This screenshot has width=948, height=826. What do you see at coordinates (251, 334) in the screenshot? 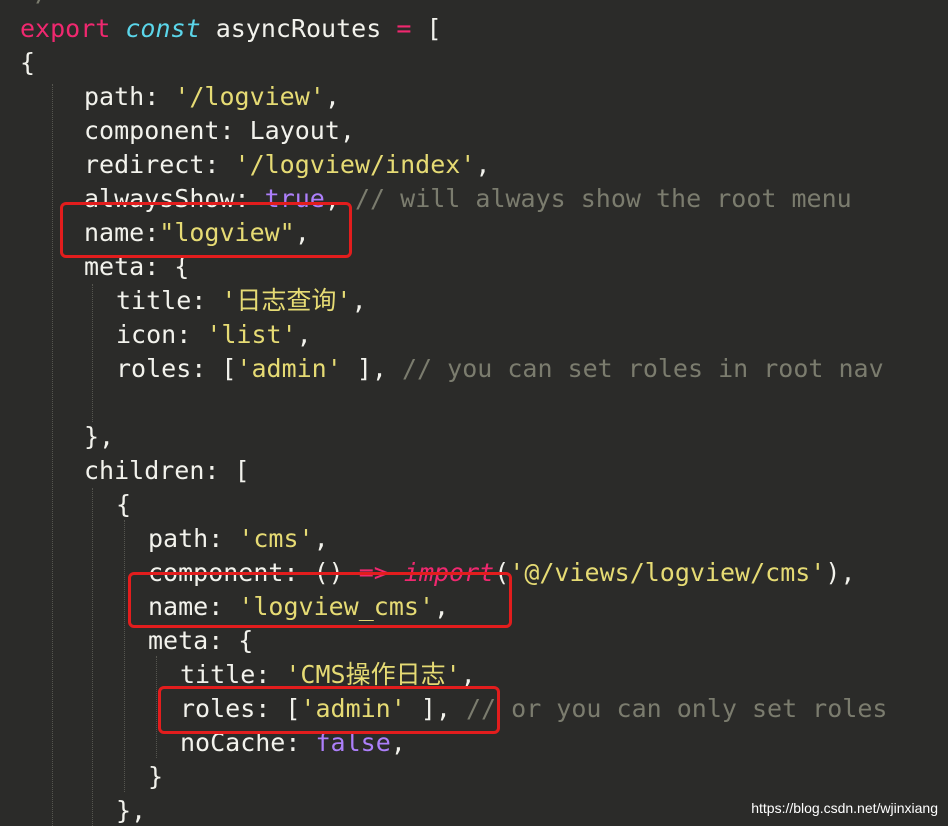
I see `string-value: 'list'` at bounding box center [251, 334].